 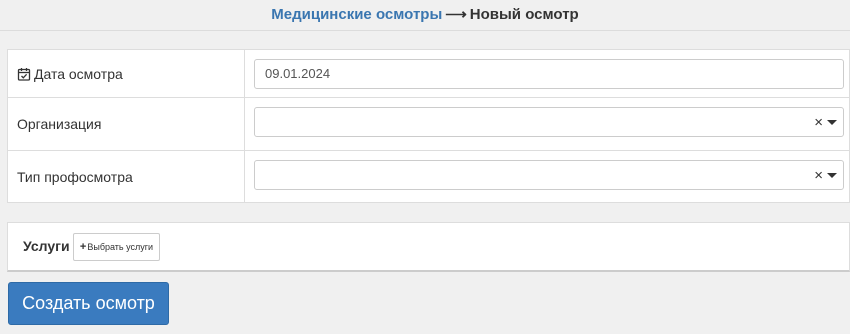 I want to click on organization-label: Организация, so click(x=59, y=124).